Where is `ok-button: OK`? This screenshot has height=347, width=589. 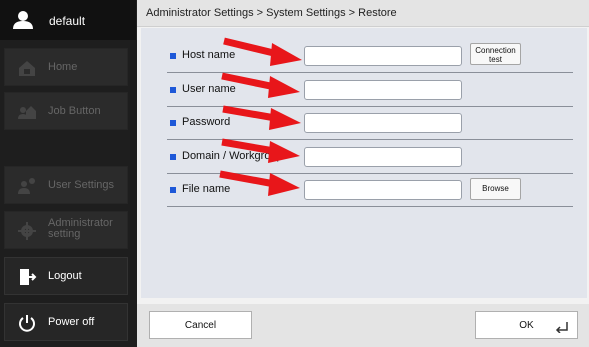
ok-button: OK is located at coordinates (526, 325).